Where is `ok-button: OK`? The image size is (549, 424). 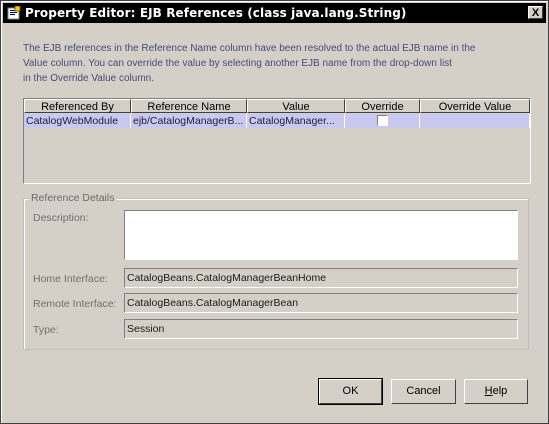 ok-button: OK is located at coordinates (350, 391).